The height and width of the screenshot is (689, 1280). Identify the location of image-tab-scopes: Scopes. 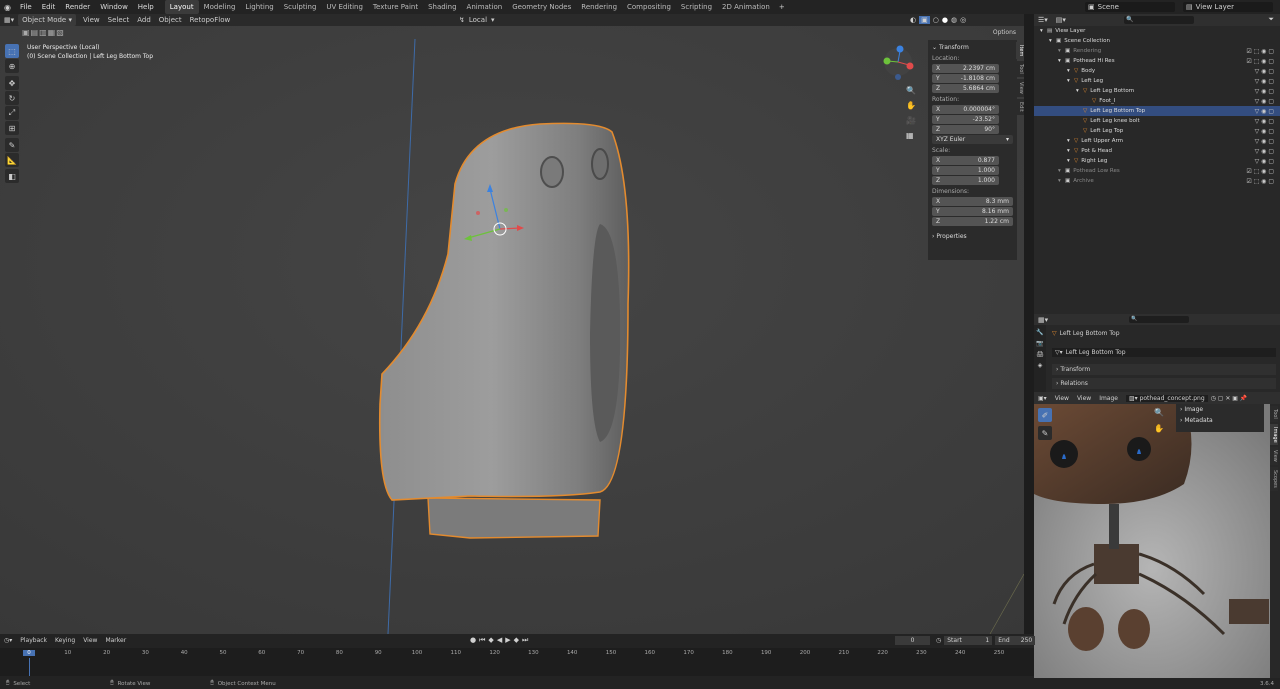
(1274, 479).